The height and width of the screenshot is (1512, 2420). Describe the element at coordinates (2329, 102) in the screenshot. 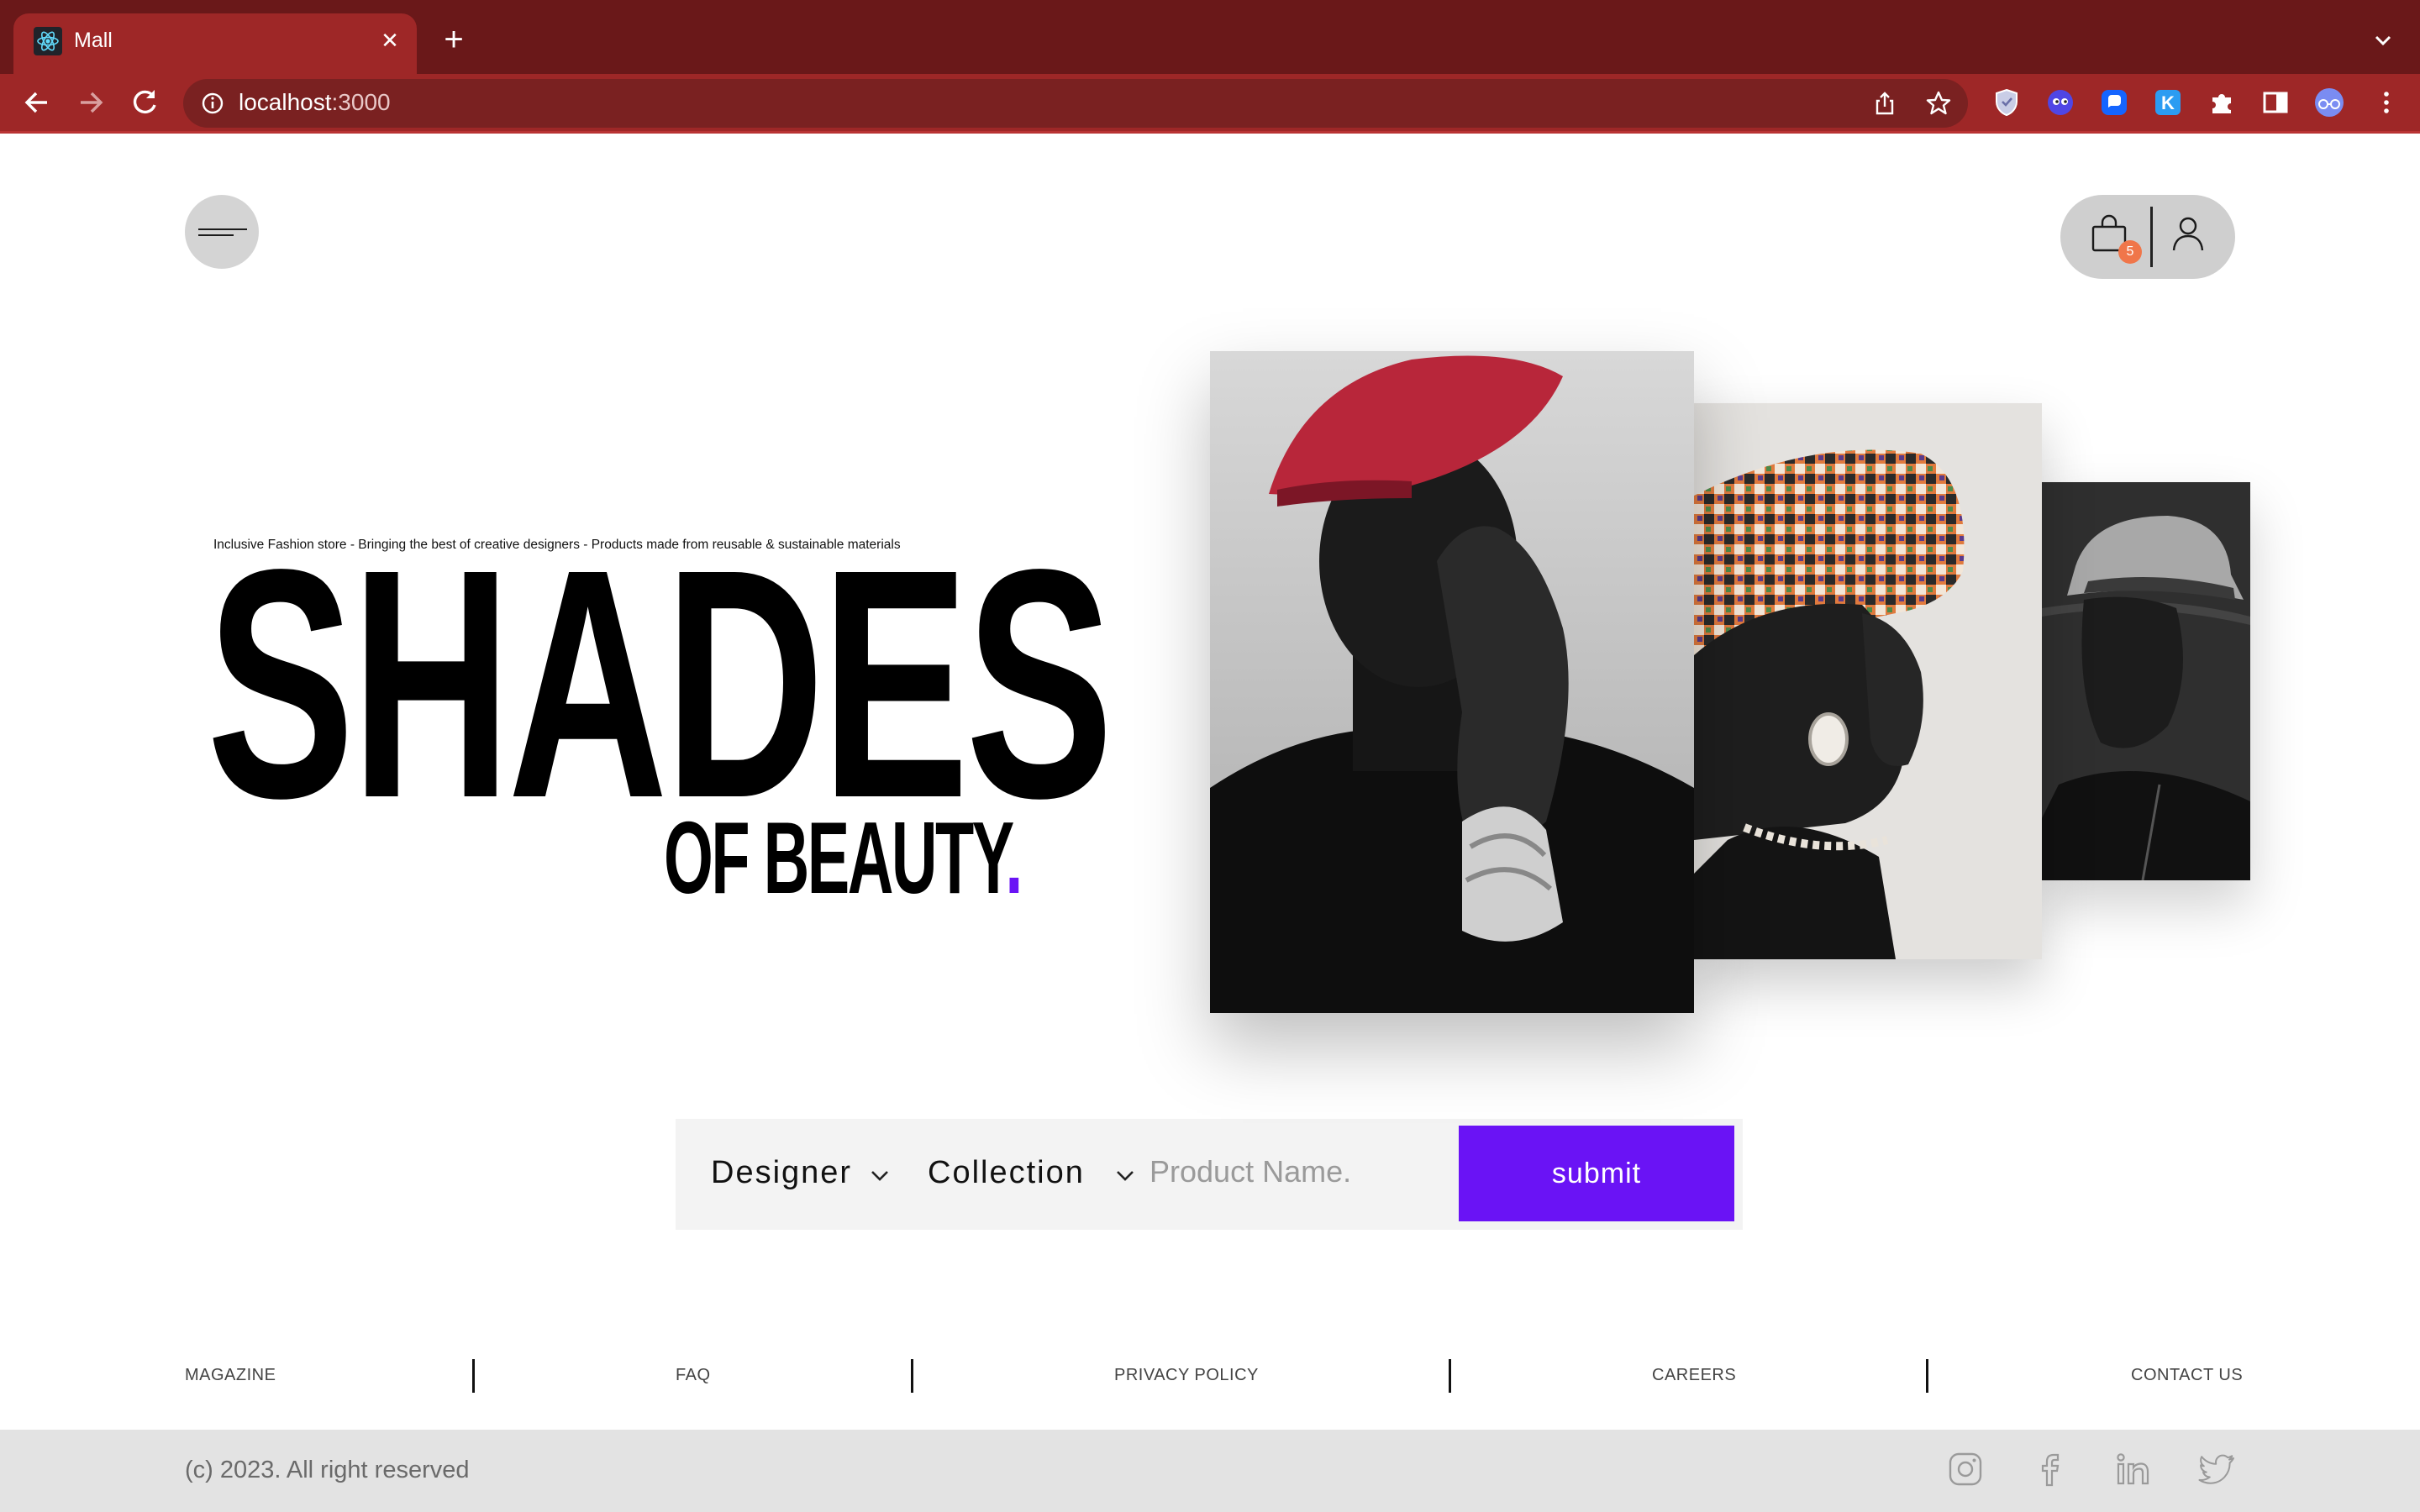

I see `profile-avatar-icon` at that location.